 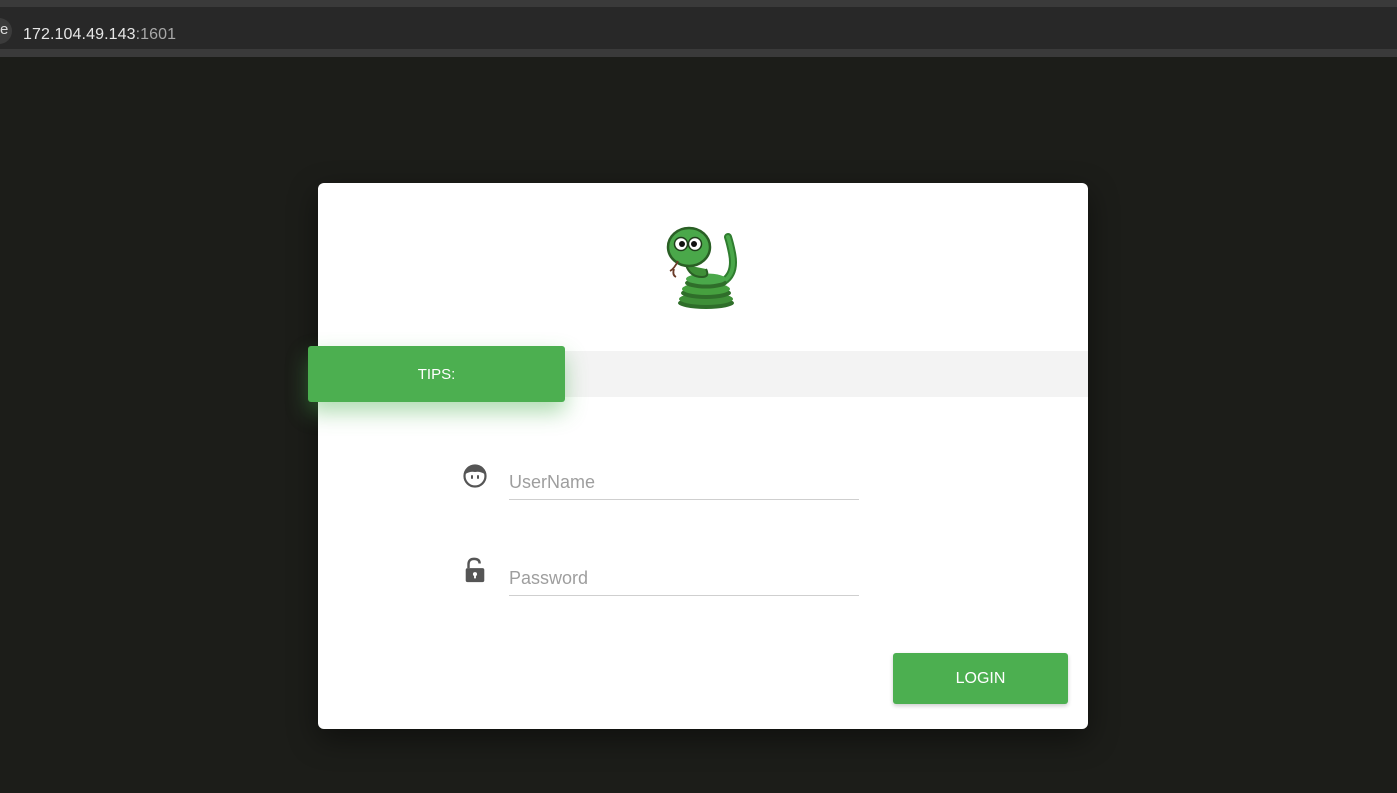 What do you see at coordinates (980, 678) in the screenshot?
I see `login-button: LOGIN` at bounding box center [980, 678].